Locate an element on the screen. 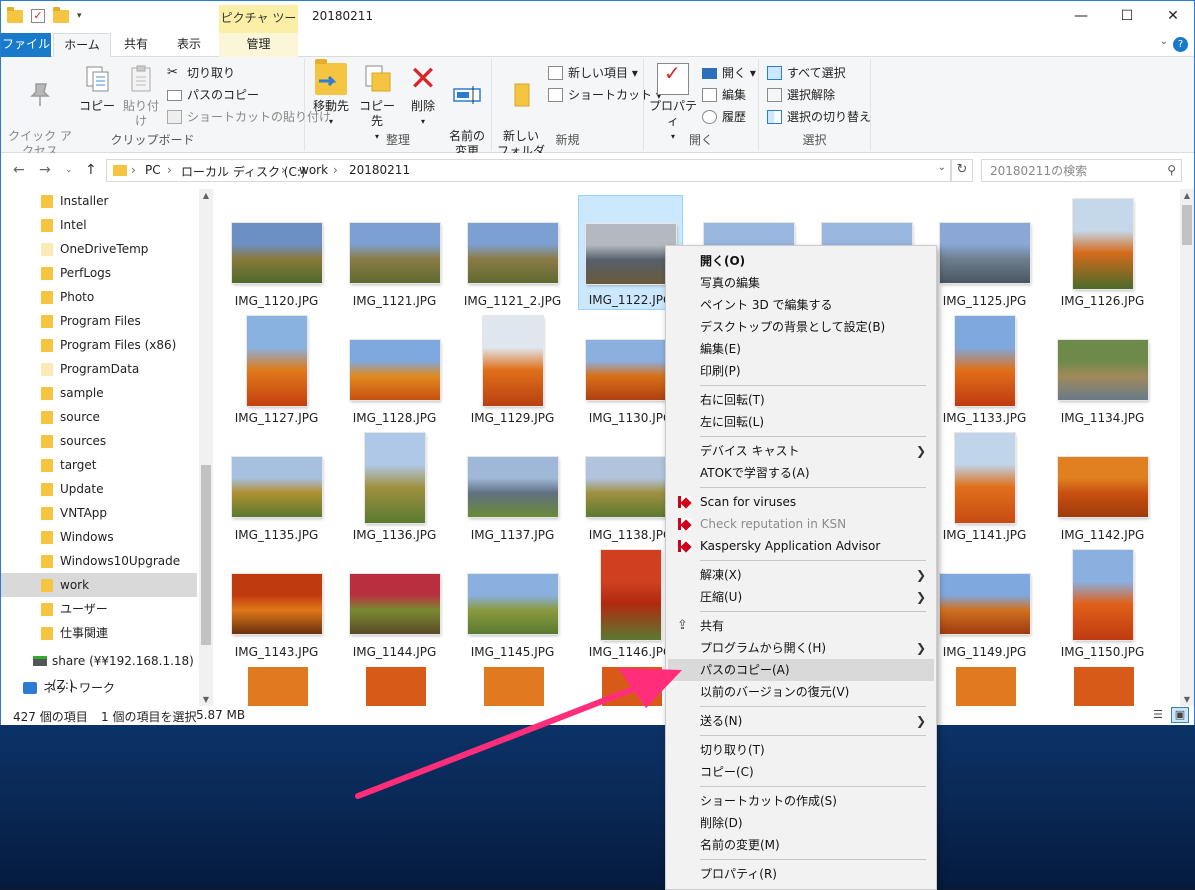 Image resolution: width=1195 pixels, height=890 pixels. properties-qat-icon: ✓ is located at coordinates (38, 16).